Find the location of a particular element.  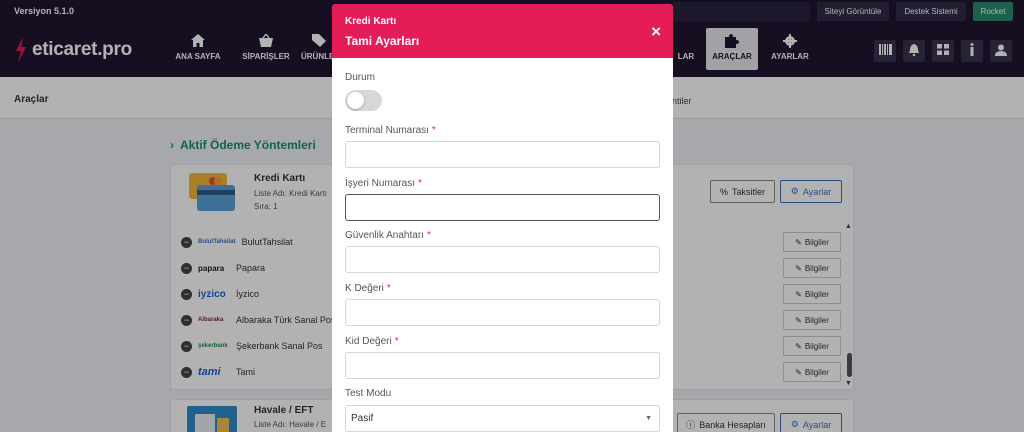

test-mode-select: Pasif ▼ is located at coordinates (502, 418).